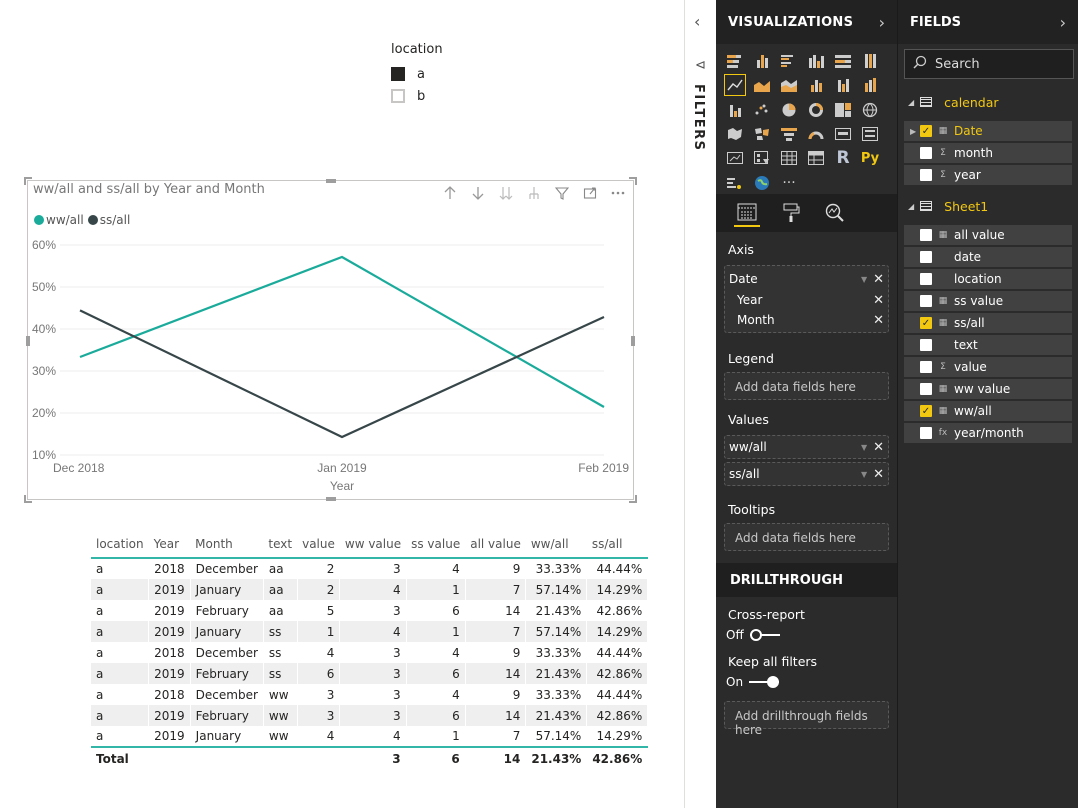  What do you see at coordinates (318, 544) in the screenshot?
I see `column-header: value` at bounding box center [318, 544].